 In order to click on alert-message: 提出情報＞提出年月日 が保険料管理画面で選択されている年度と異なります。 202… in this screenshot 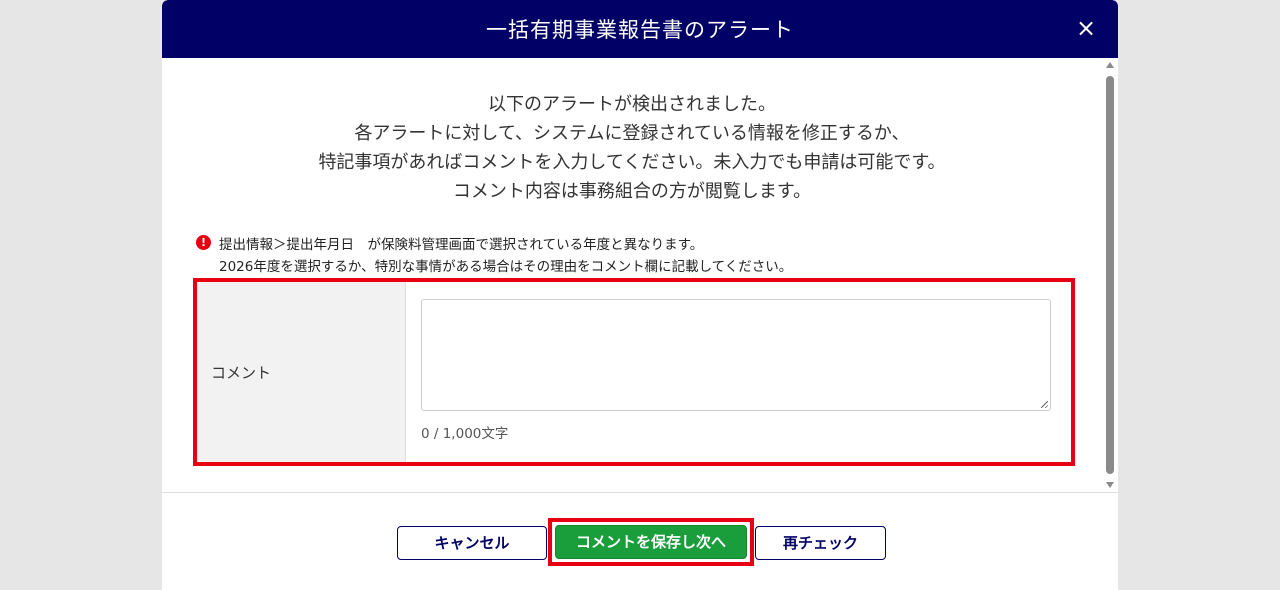, I will do `click(505, 256)`.